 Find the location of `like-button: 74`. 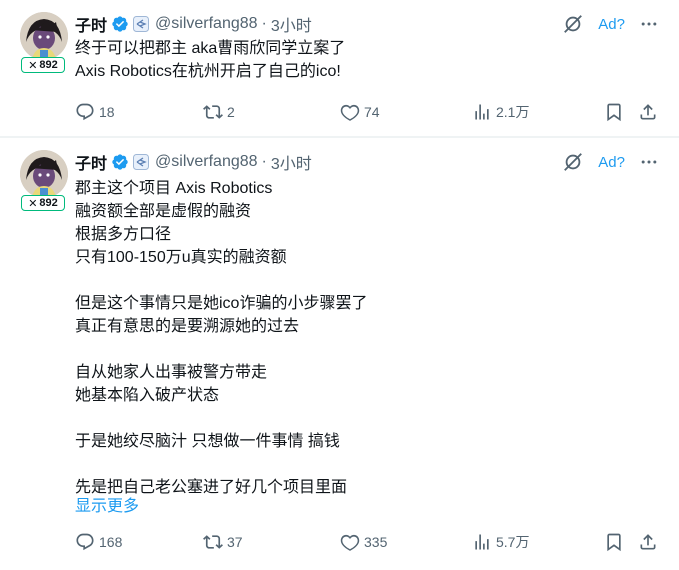

like-button: 74 is located at coordinates (360, 112).